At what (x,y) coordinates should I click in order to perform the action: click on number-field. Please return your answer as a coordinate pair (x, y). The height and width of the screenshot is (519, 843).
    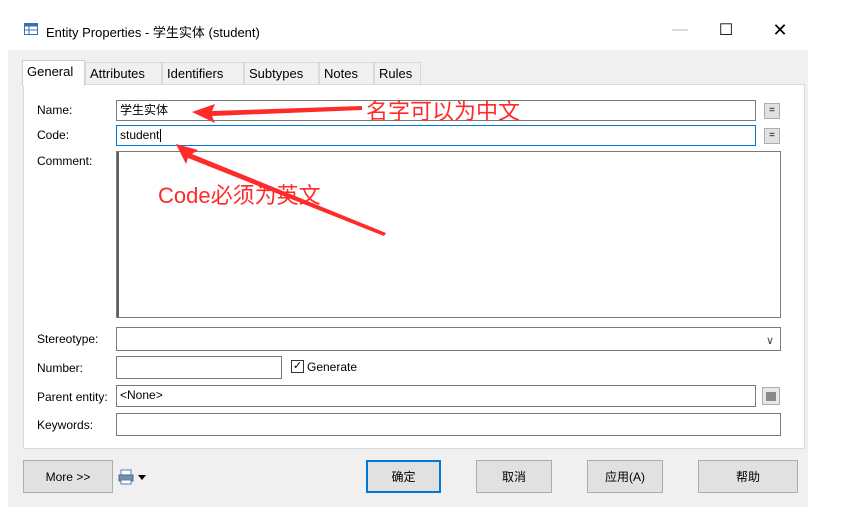
    Looking at the image, I should click on (199, 367).